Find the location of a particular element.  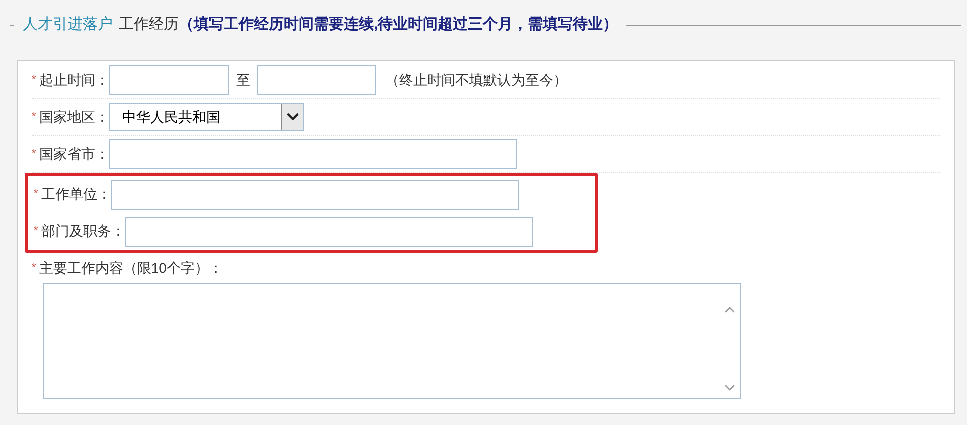

date-hint: （终止时间不填默认为至今） is located at coordinates (476, 80).